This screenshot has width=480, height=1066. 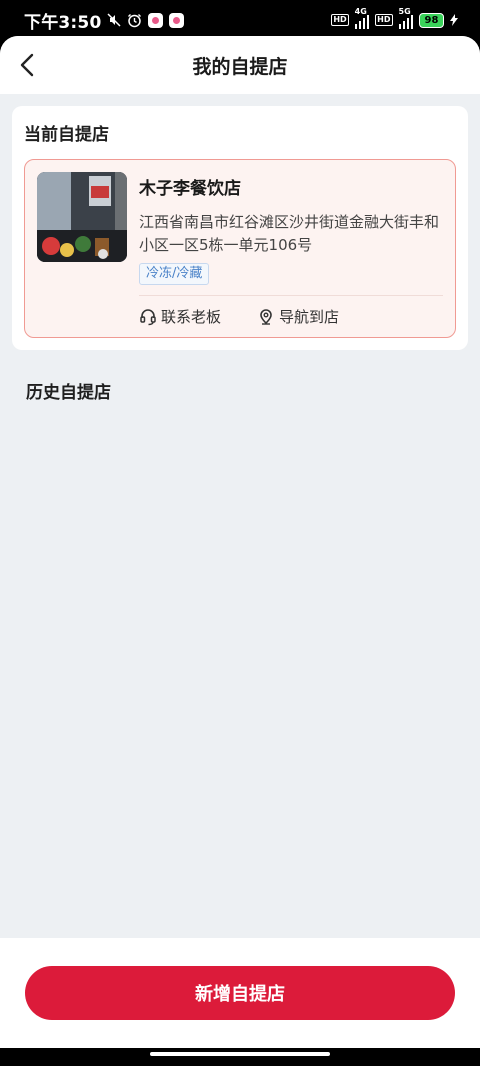 I want to click on status-bar: 下午3:50 HD 4G HD 5G 98, so click(x=240, y=20).